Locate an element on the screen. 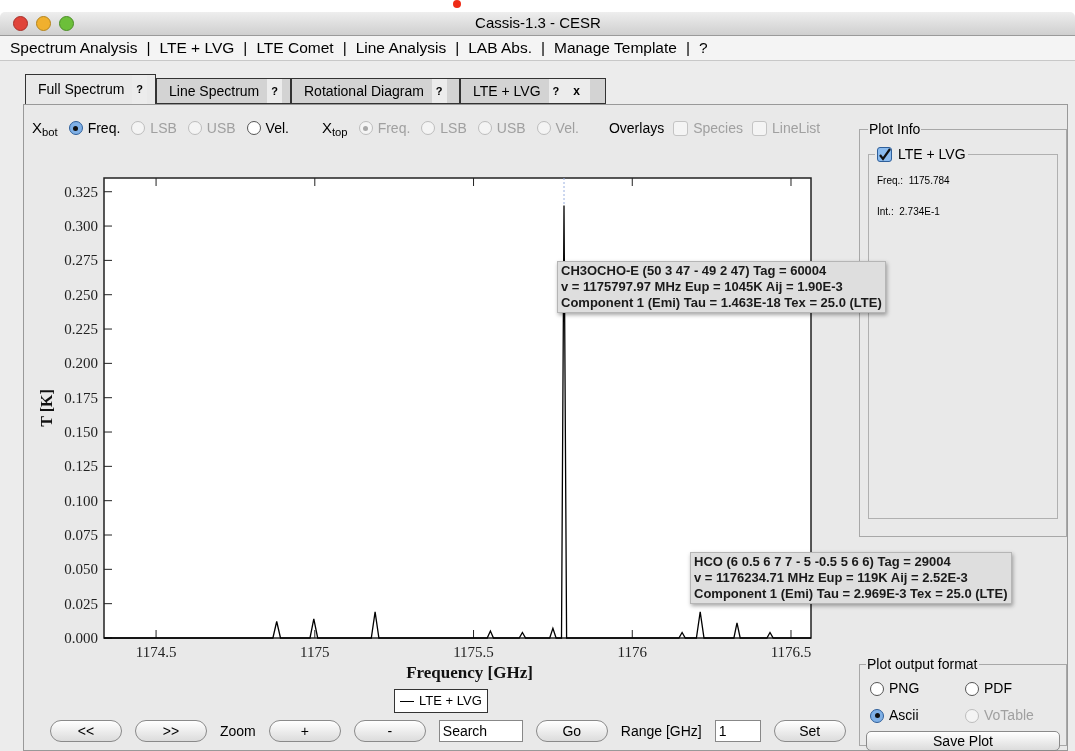  menu-item: LTE + LVG is located at coordinates (197, 48).